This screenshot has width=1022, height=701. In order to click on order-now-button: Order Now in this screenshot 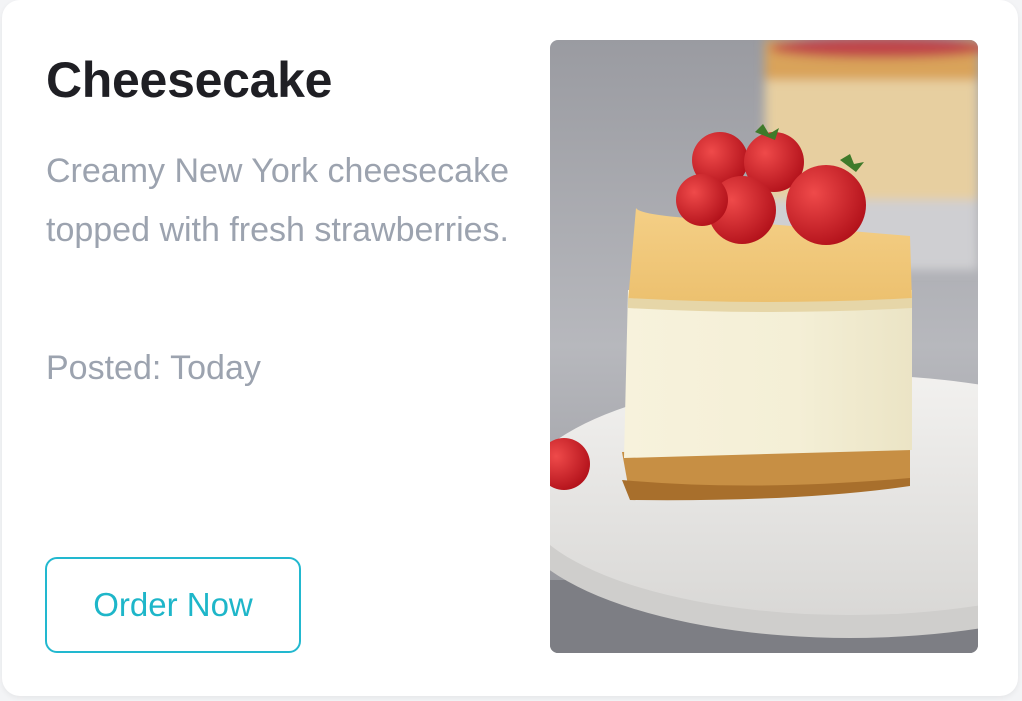, I will do `click(173, 605)`.